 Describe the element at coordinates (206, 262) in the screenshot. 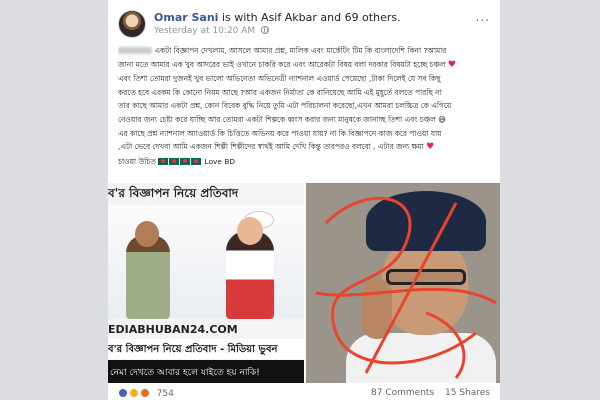

I see `ad-scene` at that location.